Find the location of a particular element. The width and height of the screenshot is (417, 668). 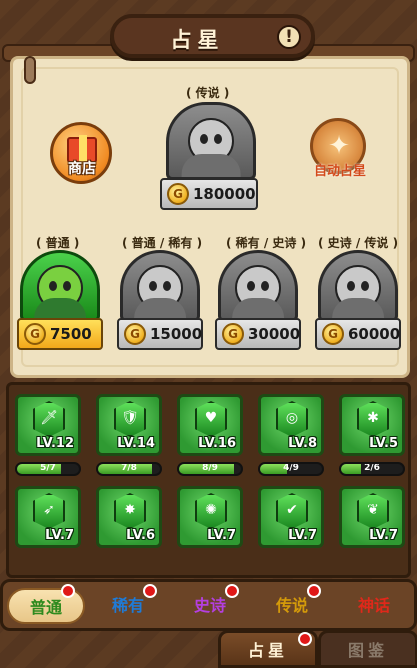

shop-label: 商店 is located at coordinates (82, 169).